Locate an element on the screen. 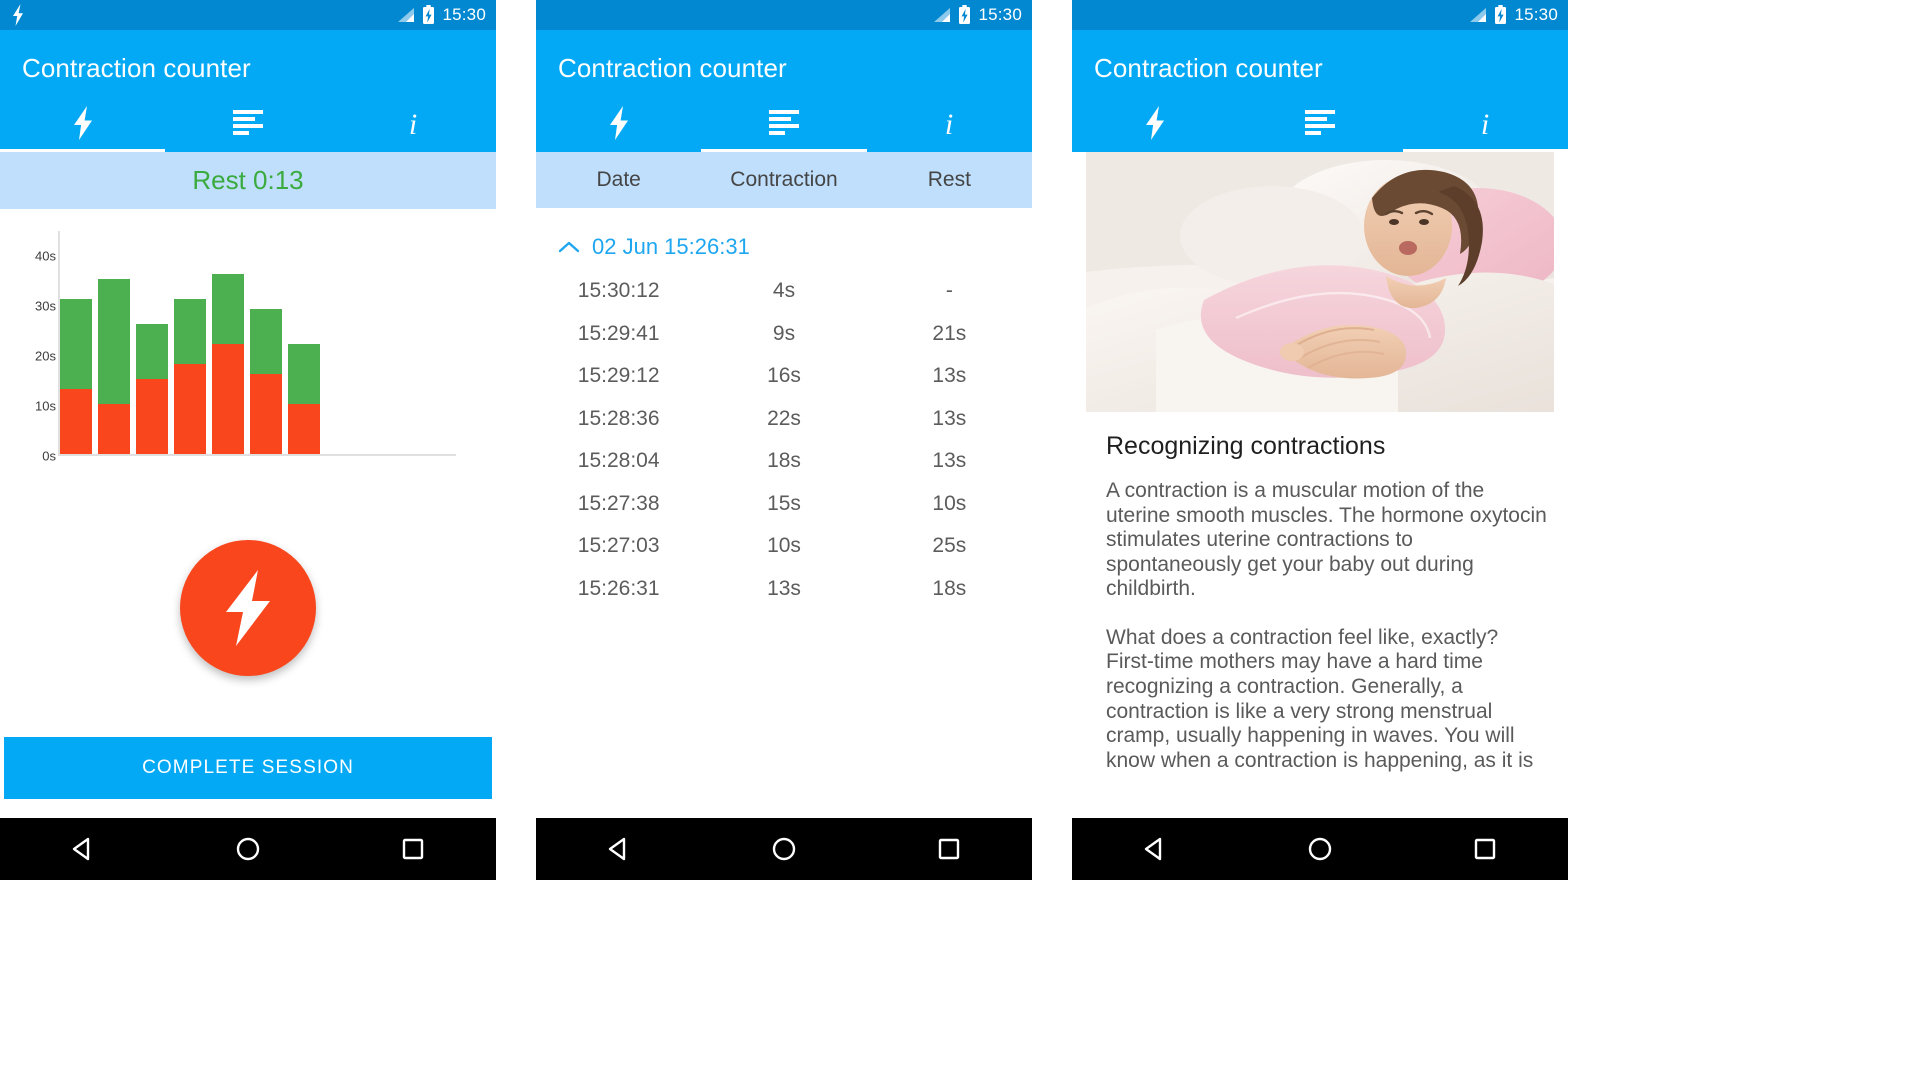 This screenshot has height=1080, width=1920. session-label: 02 Jun 15:26:31 is located at coordinates (671, 246).